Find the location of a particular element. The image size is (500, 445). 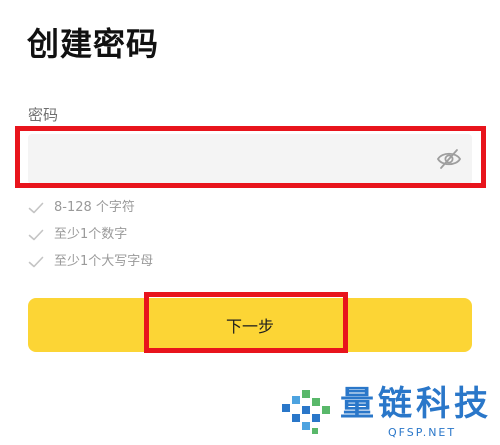

eye-off-icon is located at coordinates (449, 159).